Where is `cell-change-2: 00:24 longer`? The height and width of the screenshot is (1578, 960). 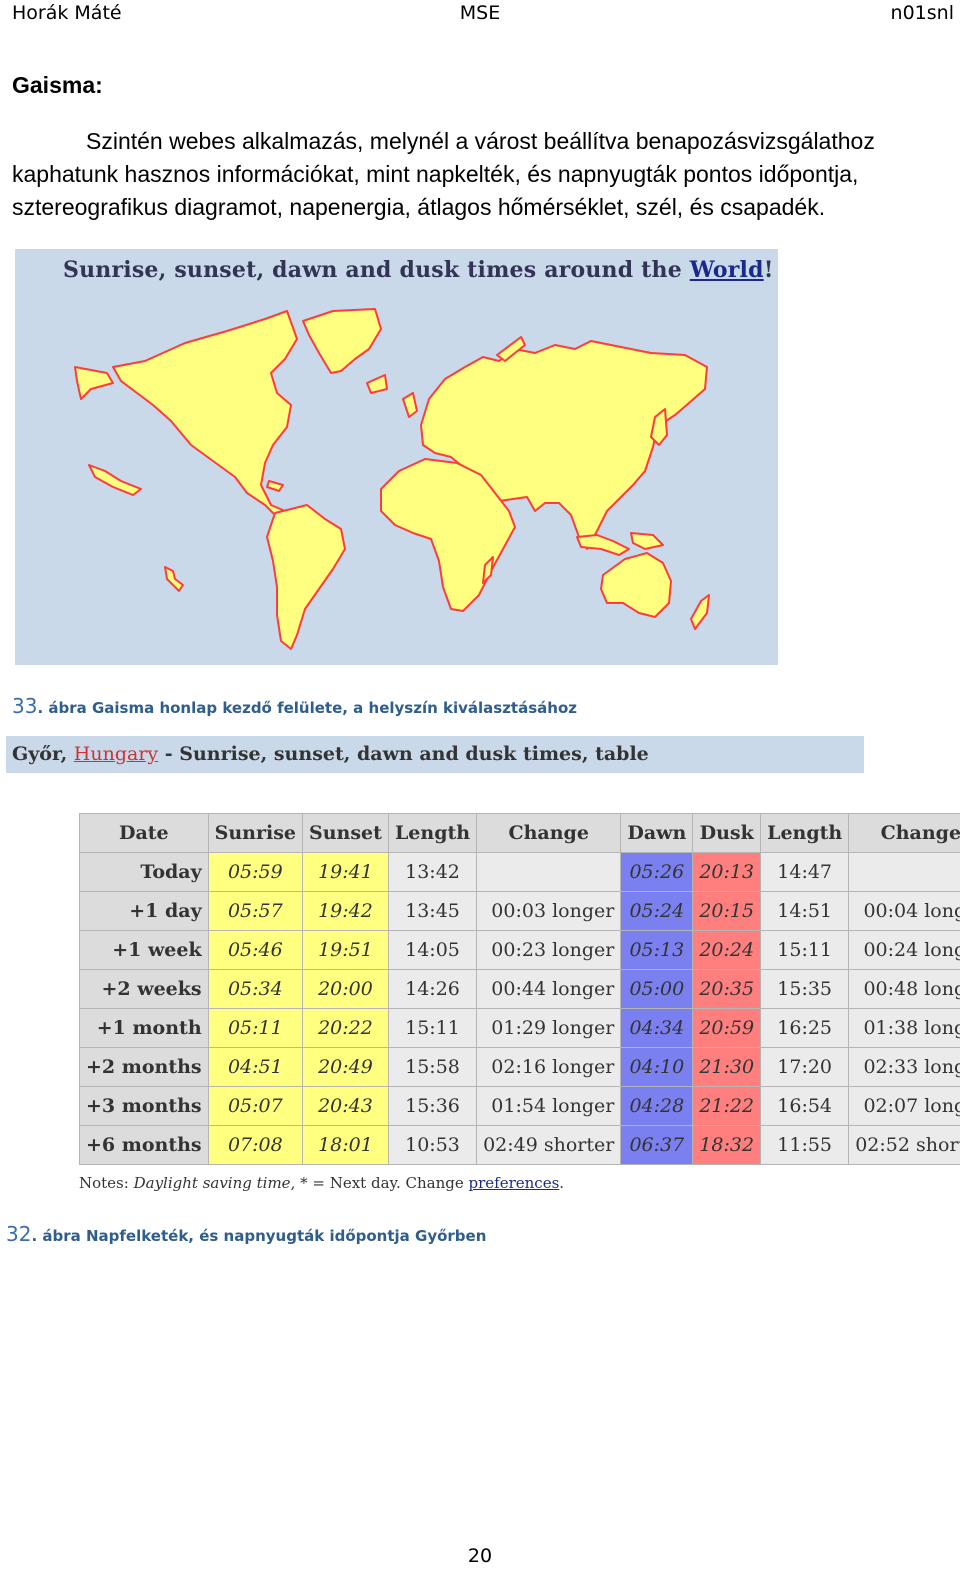
cell-change-2: 00:24 longer is located at coordinates (904, 950).